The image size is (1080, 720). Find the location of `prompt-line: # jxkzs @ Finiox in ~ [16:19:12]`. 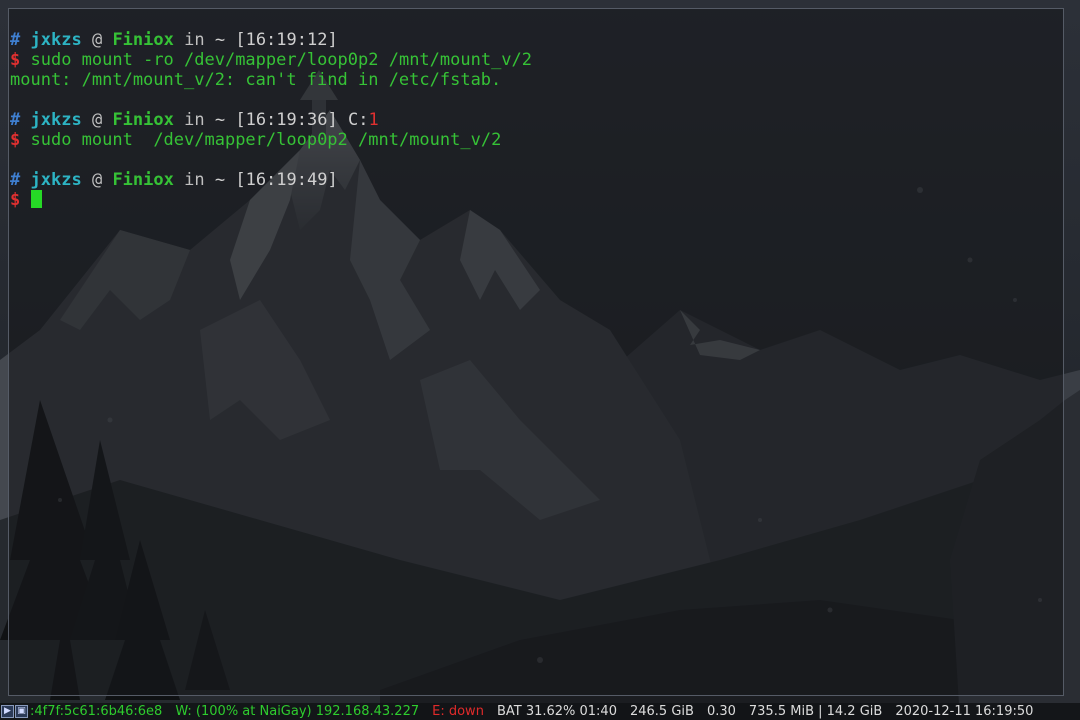

prompt-line: # jxkzs @ Finiox in ~ [16:19:12] is located at coordinates (536, 40).